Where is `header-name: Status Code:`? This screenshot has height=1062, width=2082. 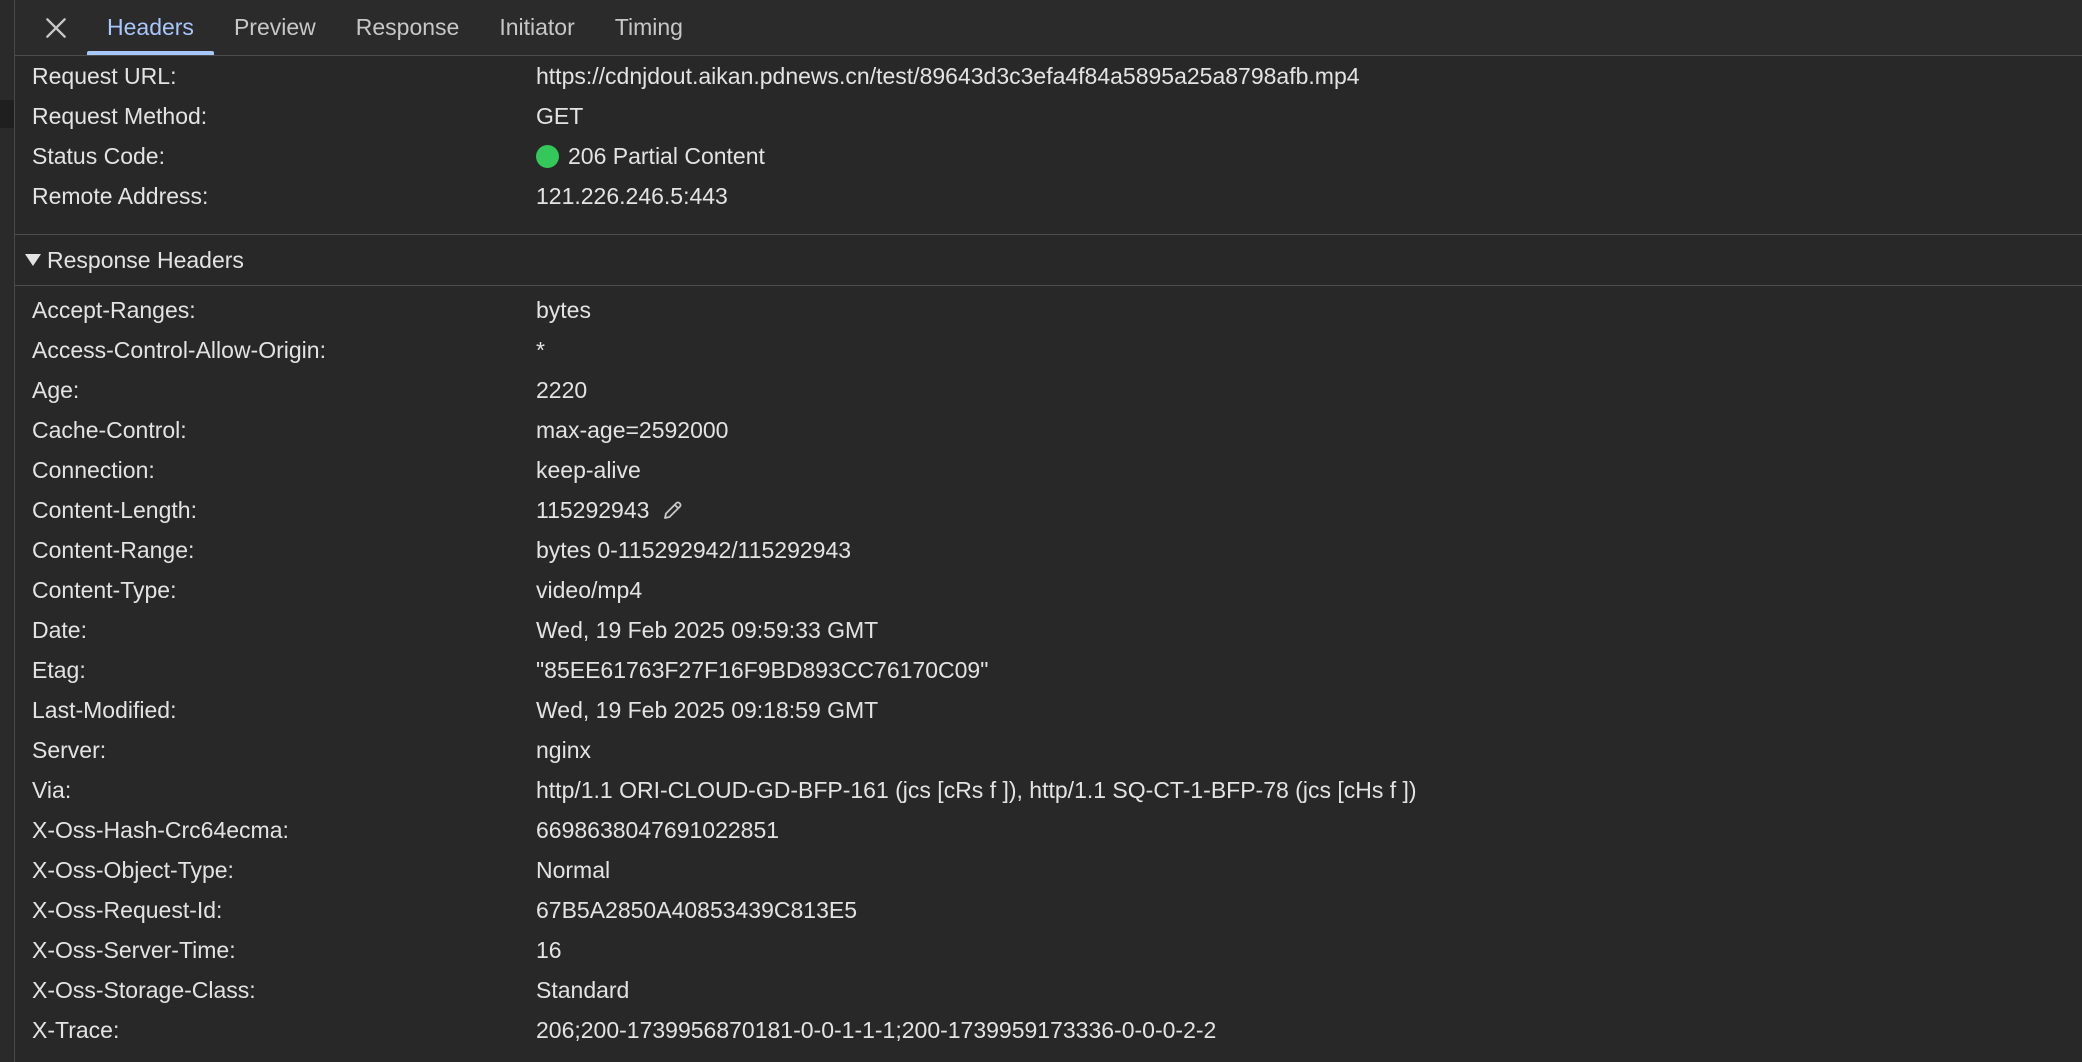 header-name: Status Code: is located at coordinates (98, 155).